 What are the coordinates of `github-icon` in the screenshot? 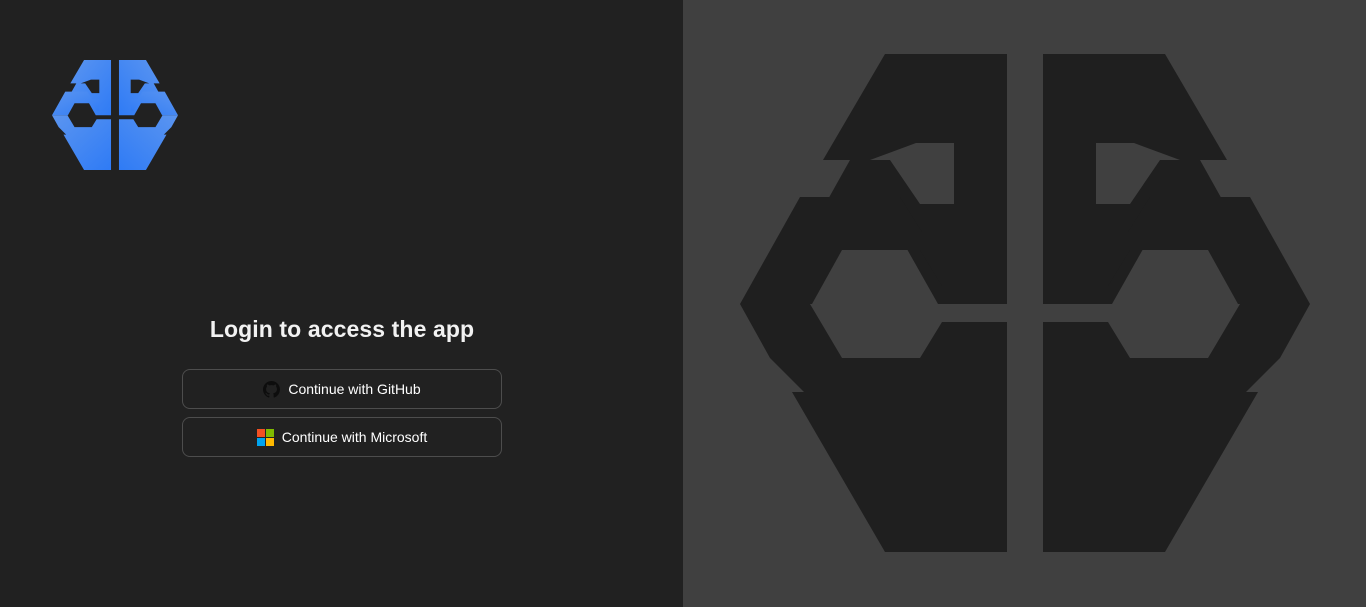 It's located at (272, 389).